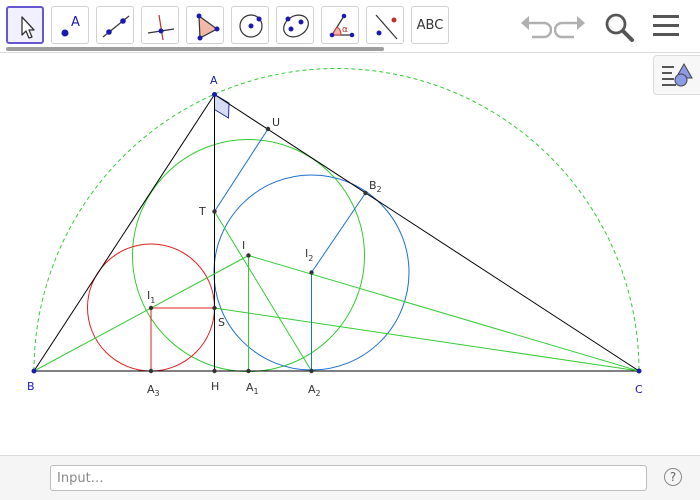 The image size is (700, 500). What do you see at coordinates (28, 27) in the screenshot?
I see `move-tool-icon` at bounding box center [28, 27].